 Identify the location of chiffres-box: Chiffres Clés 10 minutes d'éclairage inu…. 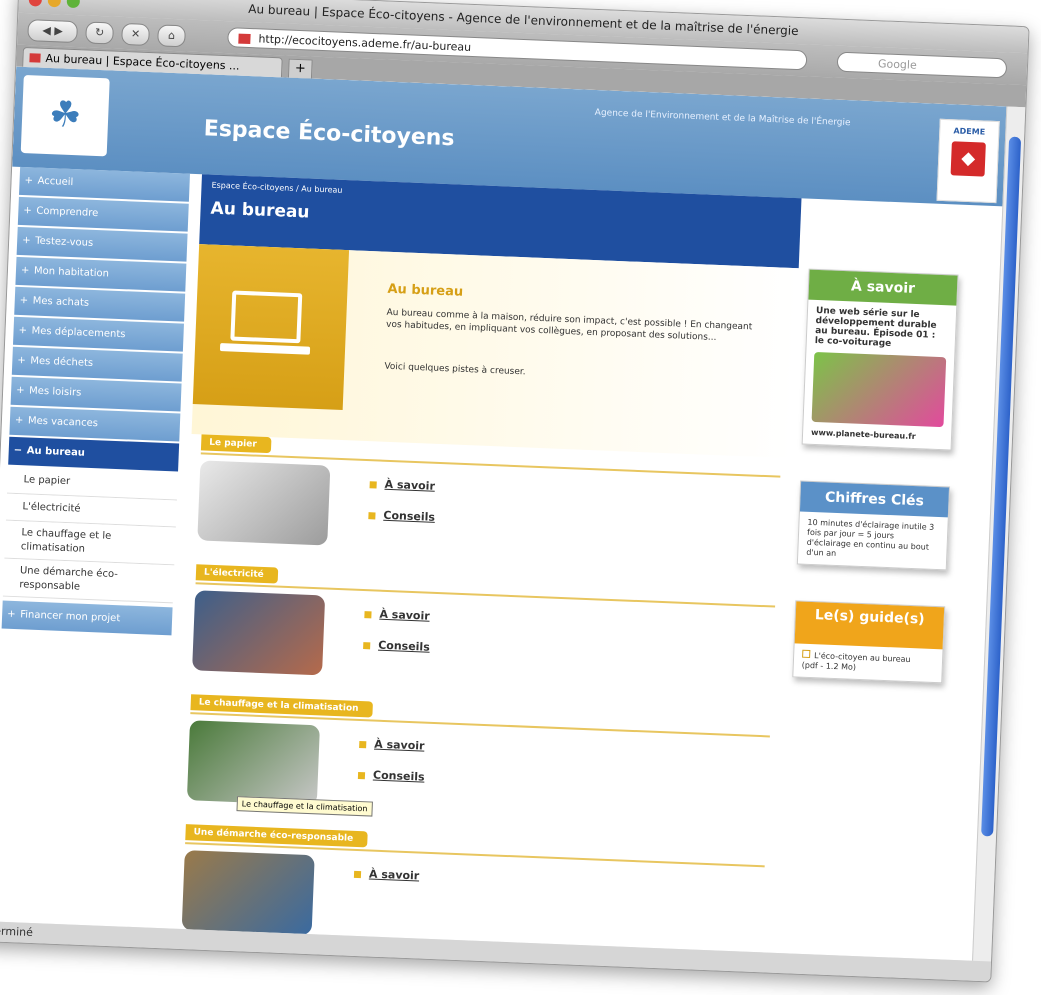
(873, 525).